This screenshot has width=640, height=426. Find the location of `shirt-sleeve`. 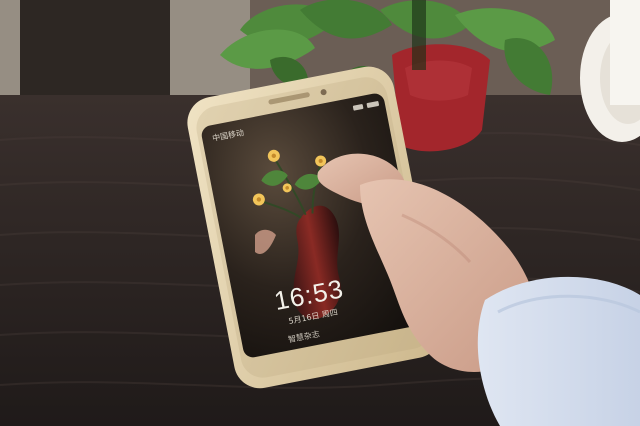

shirt-sleeve is located at coordinates (558, 351).